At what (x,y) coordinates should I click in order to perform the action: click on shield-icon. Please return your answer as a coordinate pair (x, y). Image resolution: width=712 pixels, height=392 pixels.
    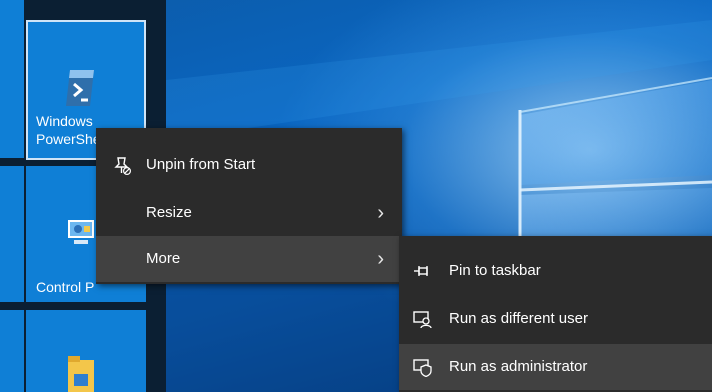
    Looking at the image, I should click on (422, 368).